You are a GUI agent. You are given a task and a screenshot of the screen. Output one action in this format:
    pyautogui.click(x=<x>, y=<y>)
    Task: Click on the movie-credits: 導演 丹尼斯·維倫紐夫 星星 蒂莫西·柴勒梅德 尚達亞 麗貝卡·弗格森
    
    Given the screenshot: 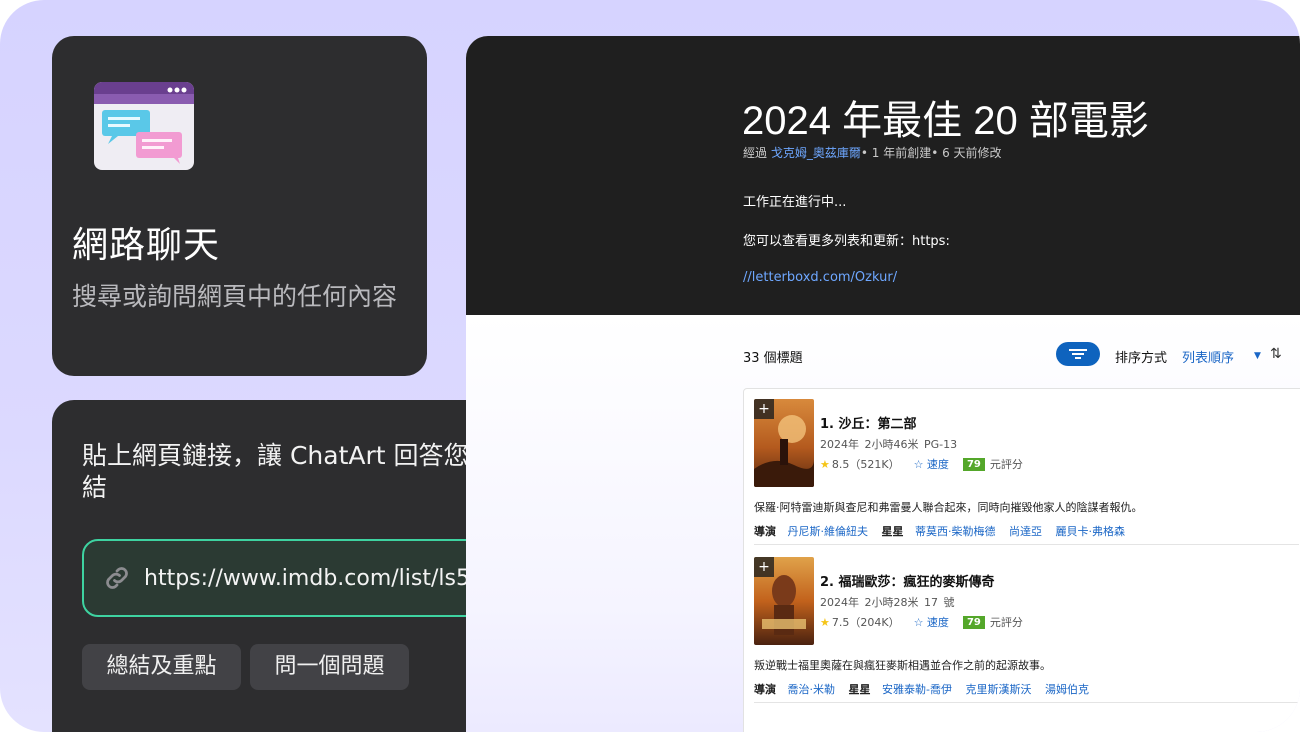 What is the action you would take?
    pyautogui.click(x=944, y=531)
    